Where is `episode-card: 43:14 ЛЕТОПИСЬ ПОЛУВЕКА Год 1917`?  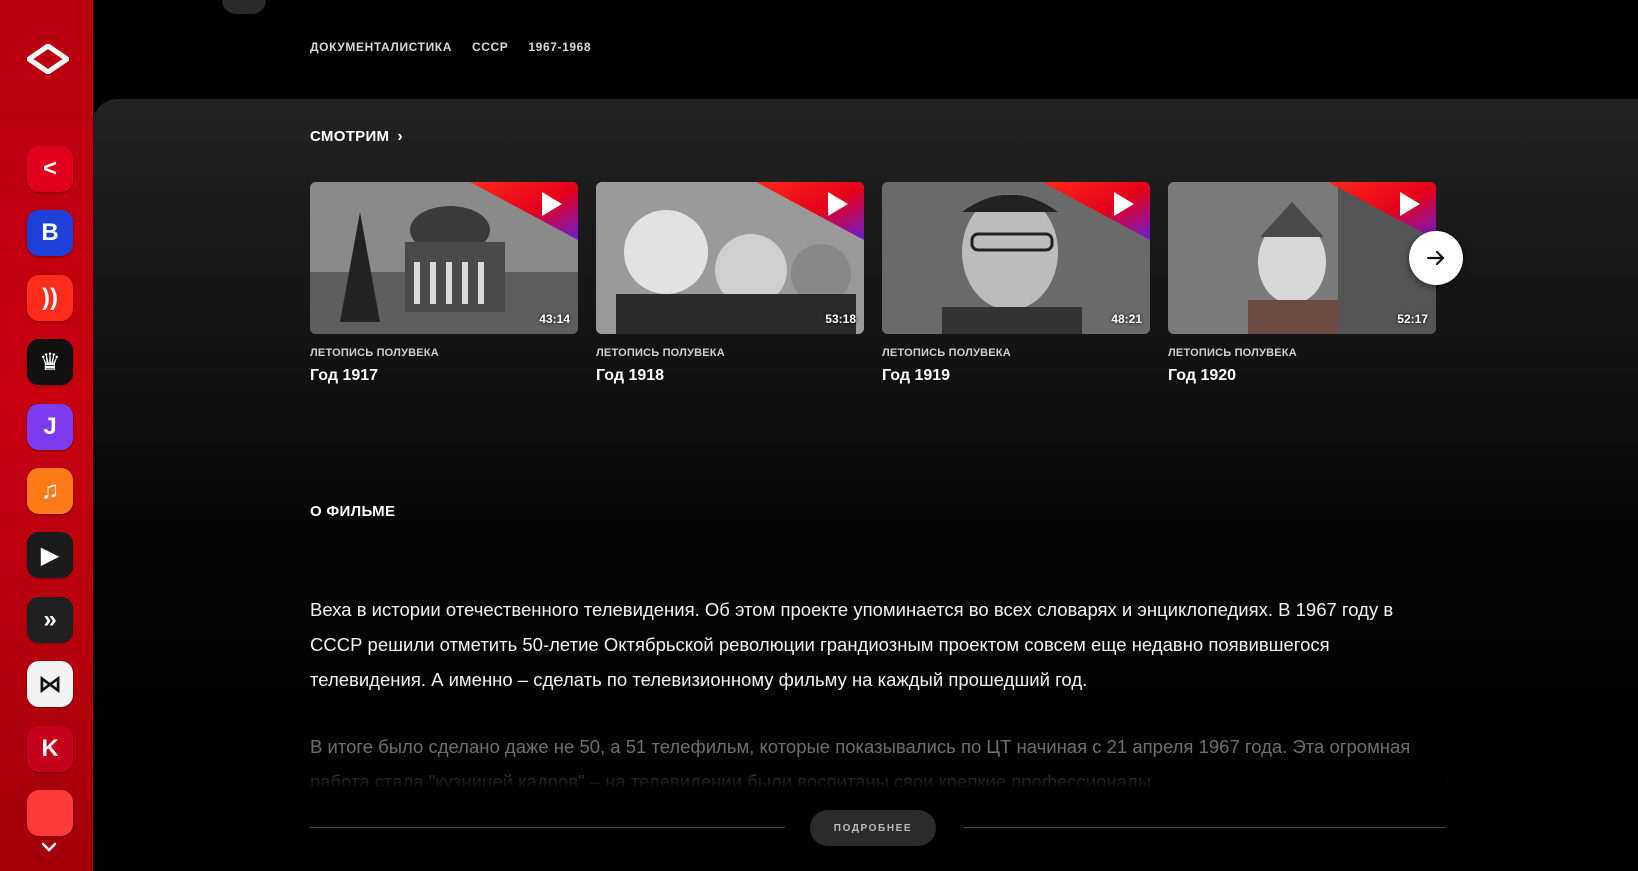
episode-card: 43:14 ЛЕТОПИСЬ ПОЛУВЕКА Год 1917 is located at coordinates (444, 283).